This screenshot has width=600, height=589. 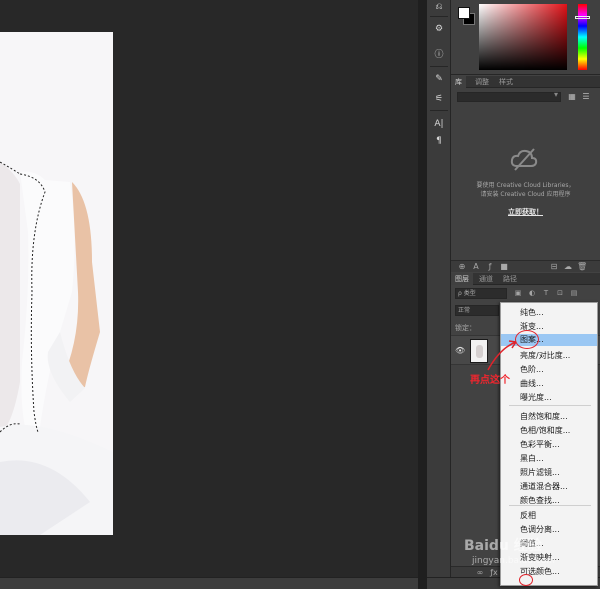 I want to click on library-dropdown, so click(x=509, y=96).